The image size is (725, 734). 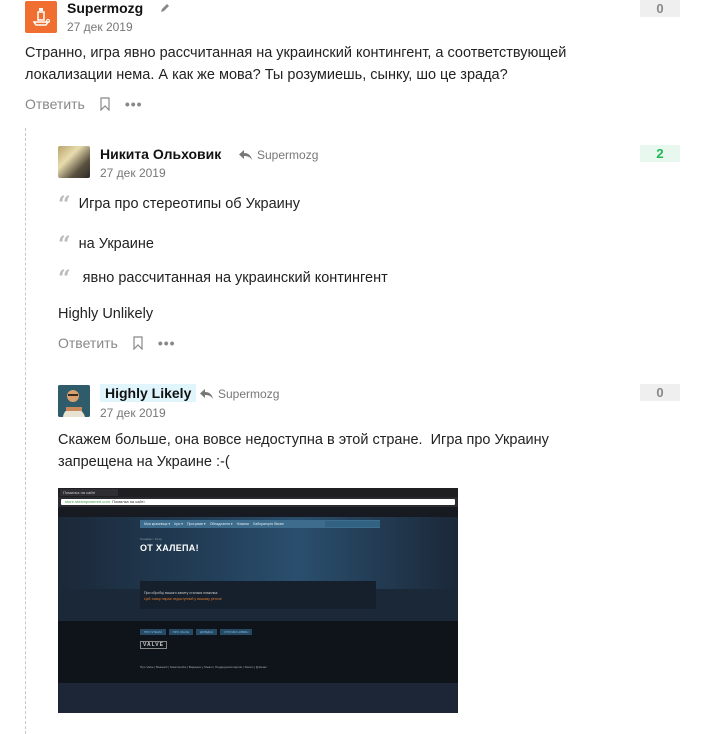 What do you see at coordinates (105, 8) in the screenshot?
I see `comment-author: Supermozg` at bounding box center [105, 8].